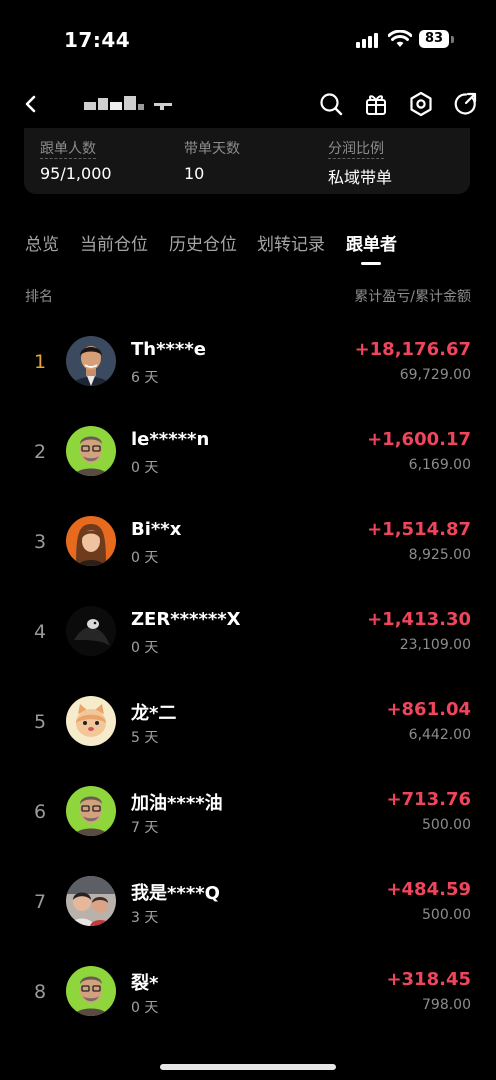 Image resolution: width=496 pixels, height=1080 pixels. Describe the element at coordinates (145, 828) in the screenshot. I see `follow-days: 7 天` at that location.